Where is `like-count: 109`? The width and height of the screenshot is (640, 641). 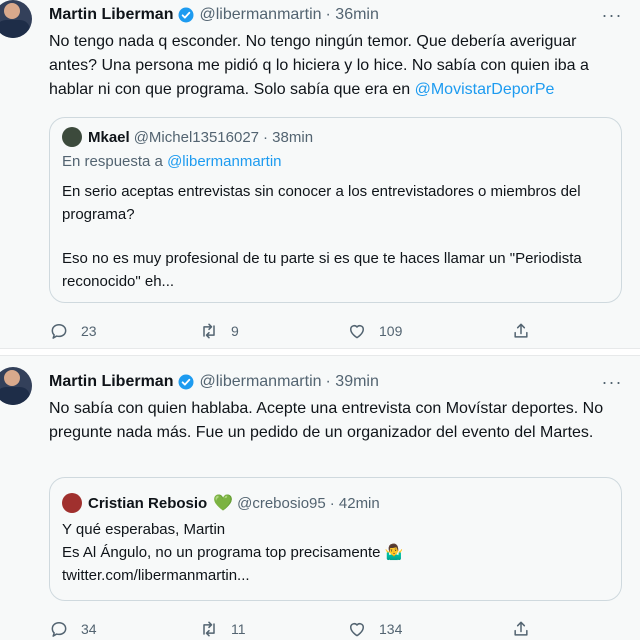 like-count: 109 is located at coordinates (391, 331).